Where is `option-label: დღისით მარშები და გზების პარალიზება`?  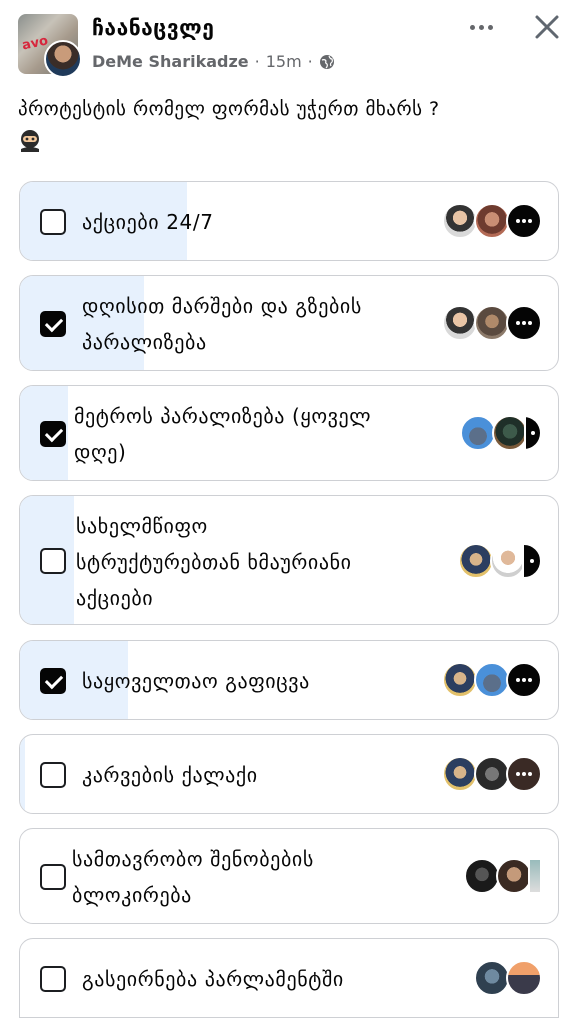
option-label: დღისით მარშები და გზების პარალიზება is located at coordinates (222, 324).